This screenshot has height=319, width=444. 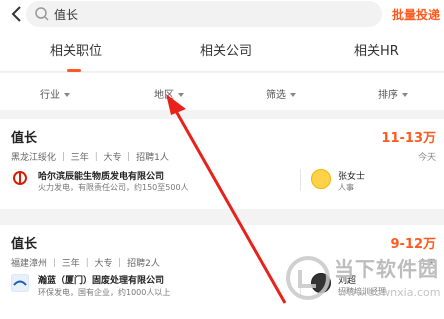 I want to click on watermark-url: www.downxia.com, so click(x=389, y=292).